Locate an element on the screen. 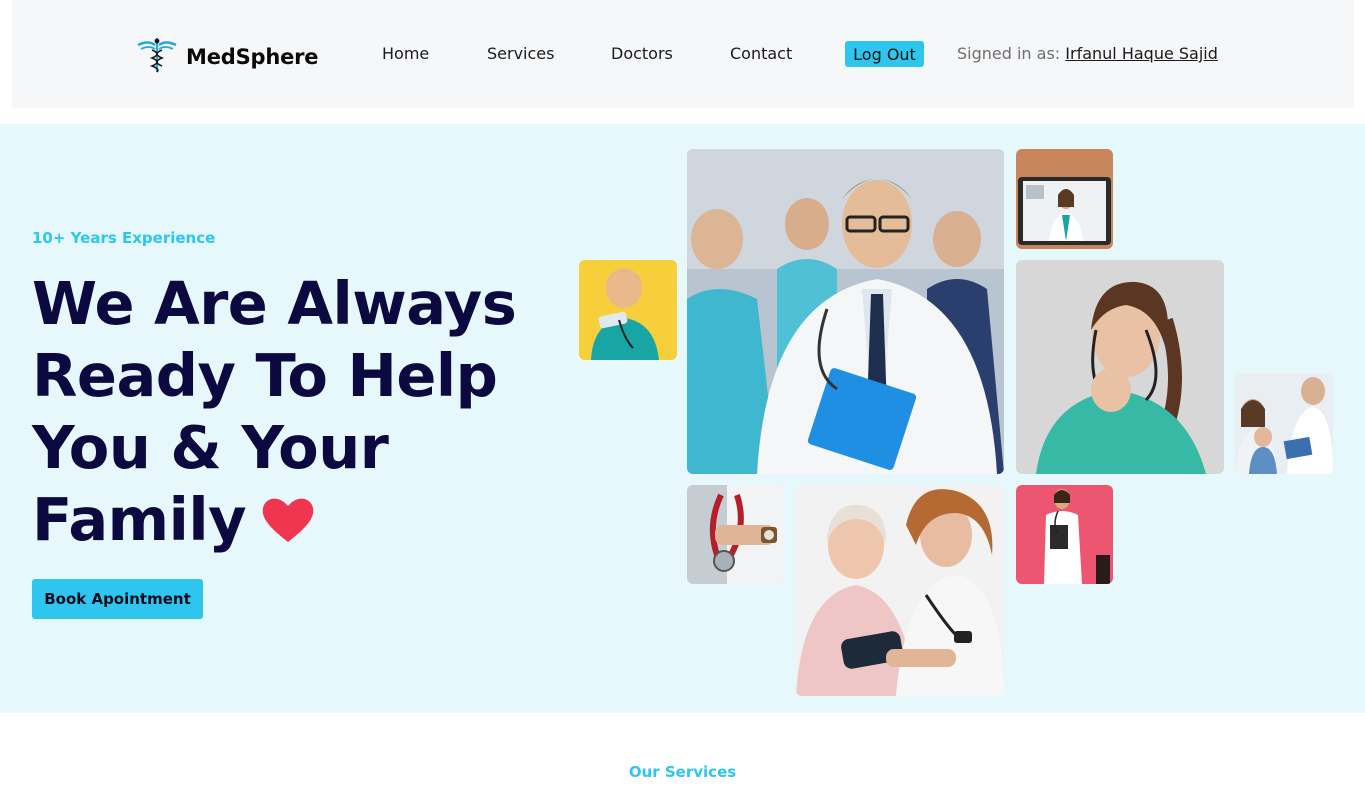 This screenshot has width=1365, height=799. headline-line-3: You & Your is located at coordinates (210, 447).